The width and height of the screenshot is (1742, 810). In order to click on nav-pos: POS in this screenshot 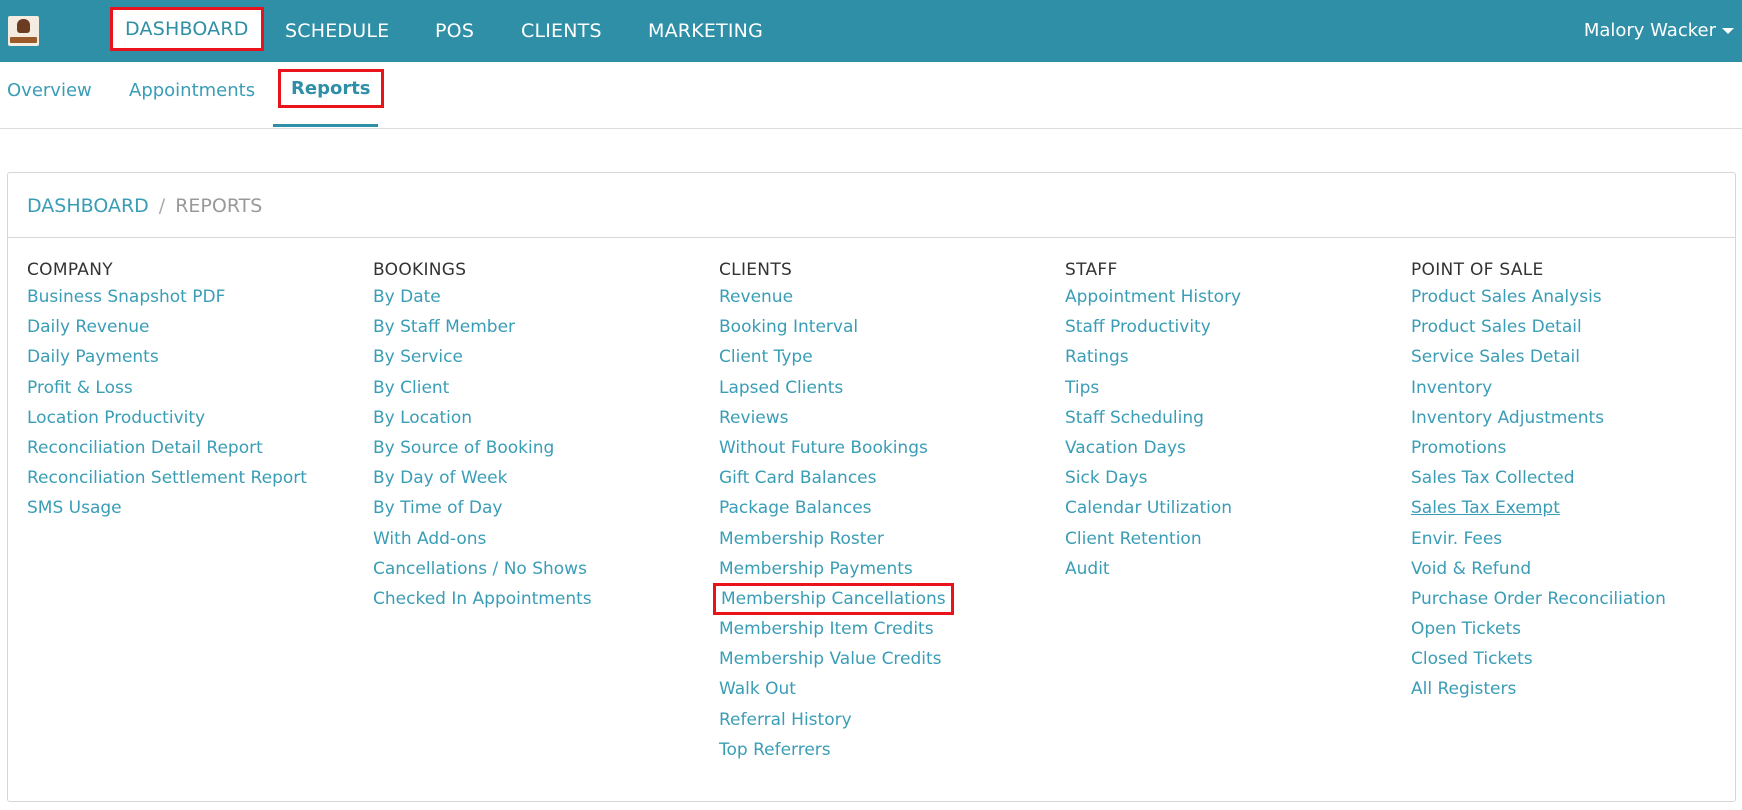, I will do `click(454, 31)`.